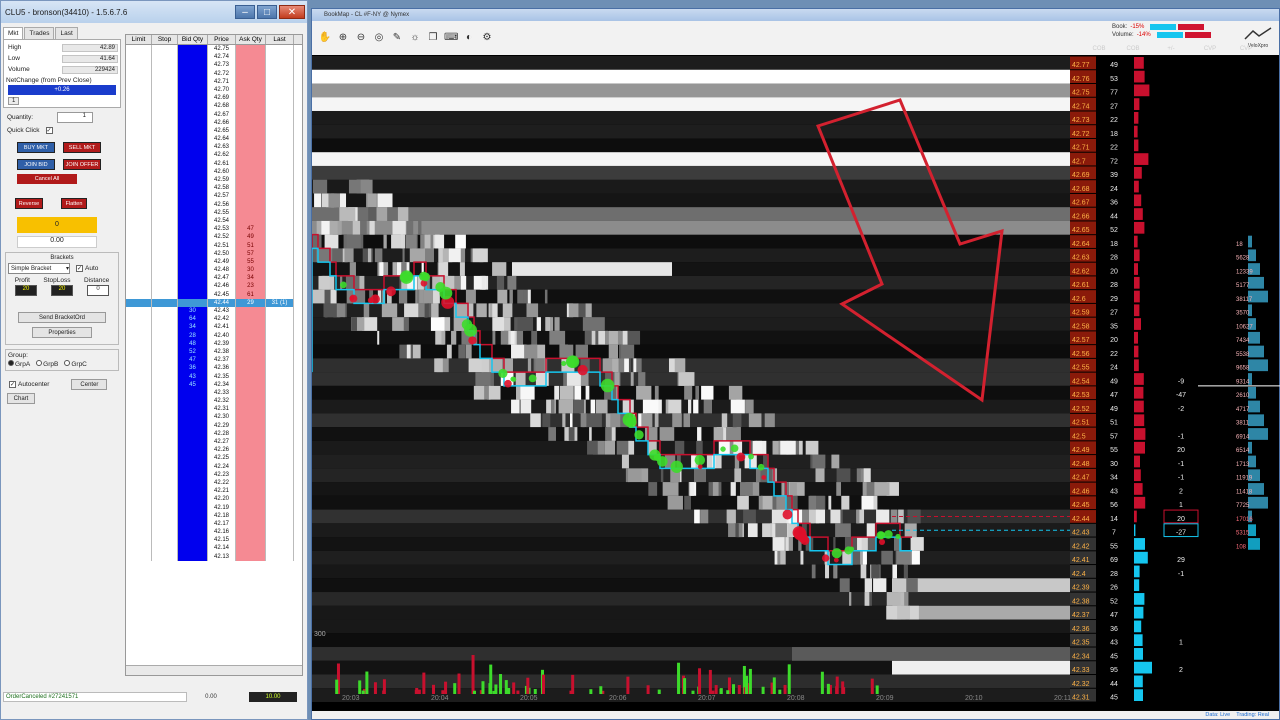  I want to click on distance-input: 0, so click(98, 290).